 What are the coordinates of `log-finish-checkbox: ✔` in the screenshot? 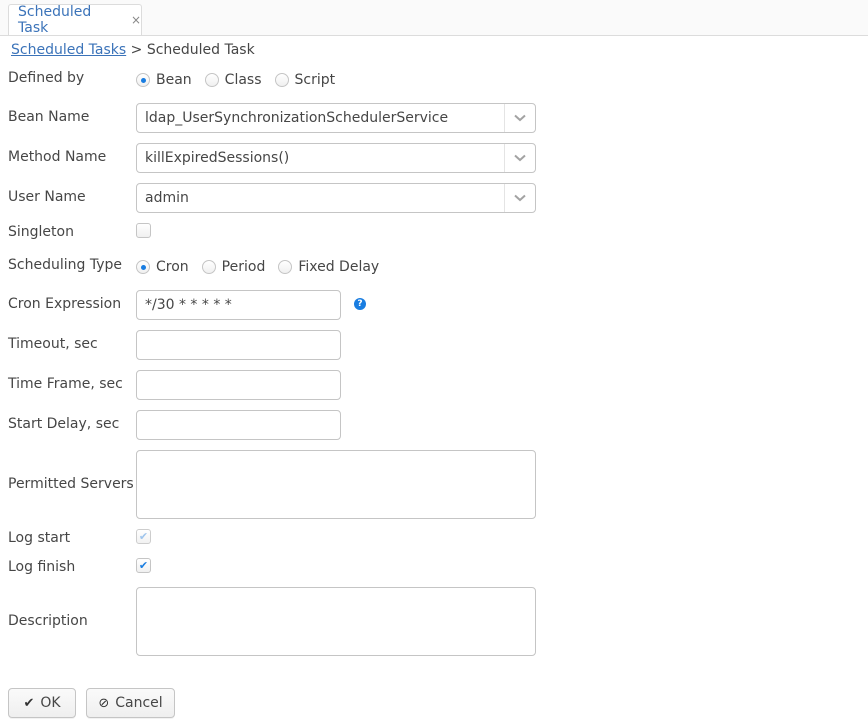 It's located at (143, 565).